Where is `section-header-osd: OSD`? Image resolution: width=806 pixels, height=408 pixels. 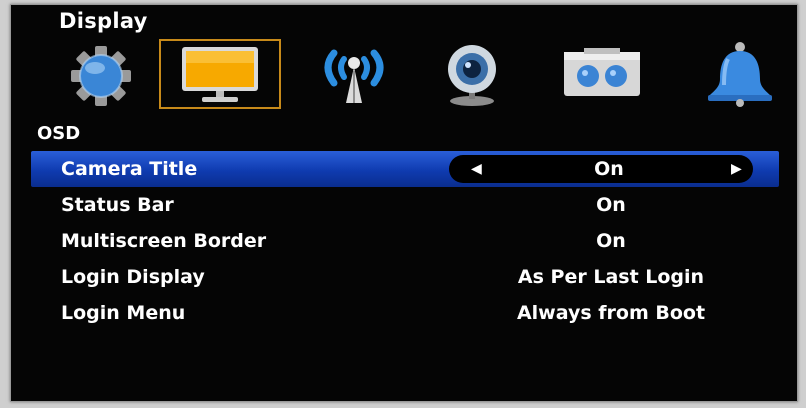
section-header-osd: OSD is located at coordinates (59, 133).